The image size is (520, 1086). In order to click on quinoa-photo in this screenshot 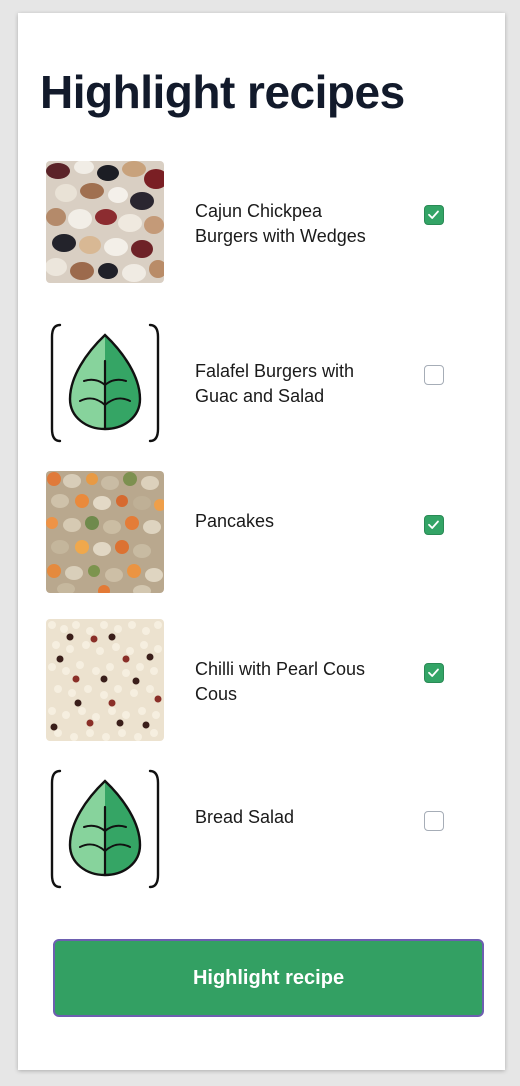, I will do `click(105, 680)`.